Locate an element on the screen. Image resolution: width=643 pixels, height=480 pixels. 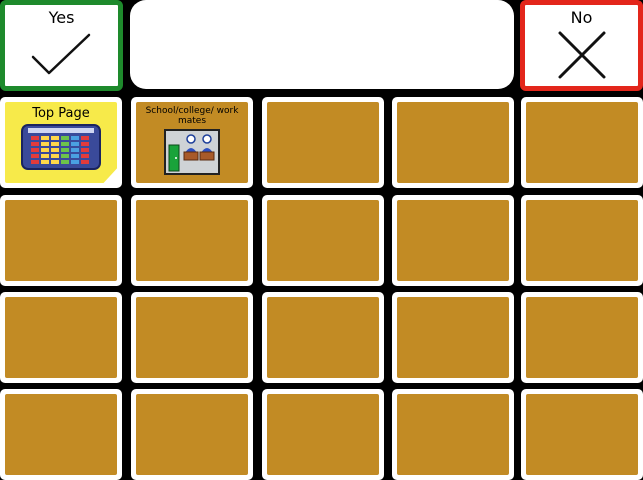
top-page-label: Top Page is located at coordinates (61, 113).